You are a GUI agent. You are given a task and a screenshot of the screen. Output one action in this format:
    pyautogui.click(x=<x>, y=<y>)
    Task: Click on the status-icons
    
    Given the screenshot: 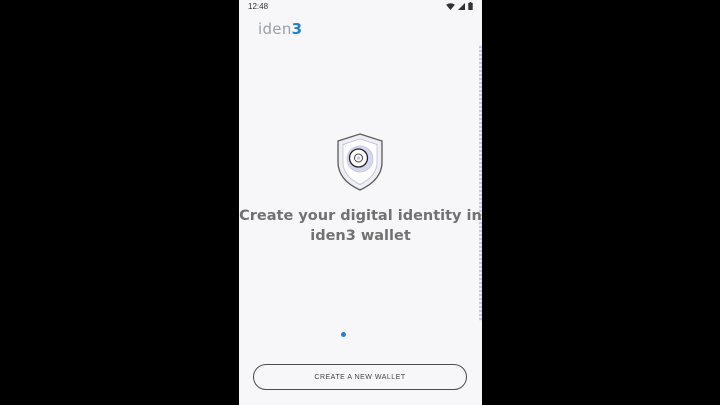 What is the action you would take?
    pyautogui.click(x=459, y=6)
    